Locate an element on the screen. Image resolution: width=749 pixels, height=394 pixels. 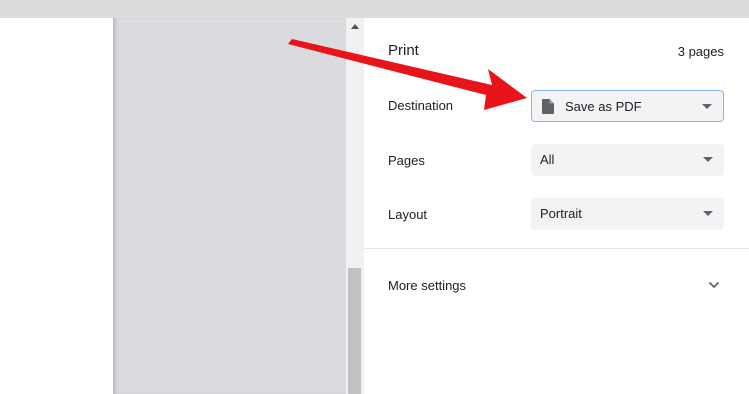
pages-value: All is located at coordinates (547, 159).